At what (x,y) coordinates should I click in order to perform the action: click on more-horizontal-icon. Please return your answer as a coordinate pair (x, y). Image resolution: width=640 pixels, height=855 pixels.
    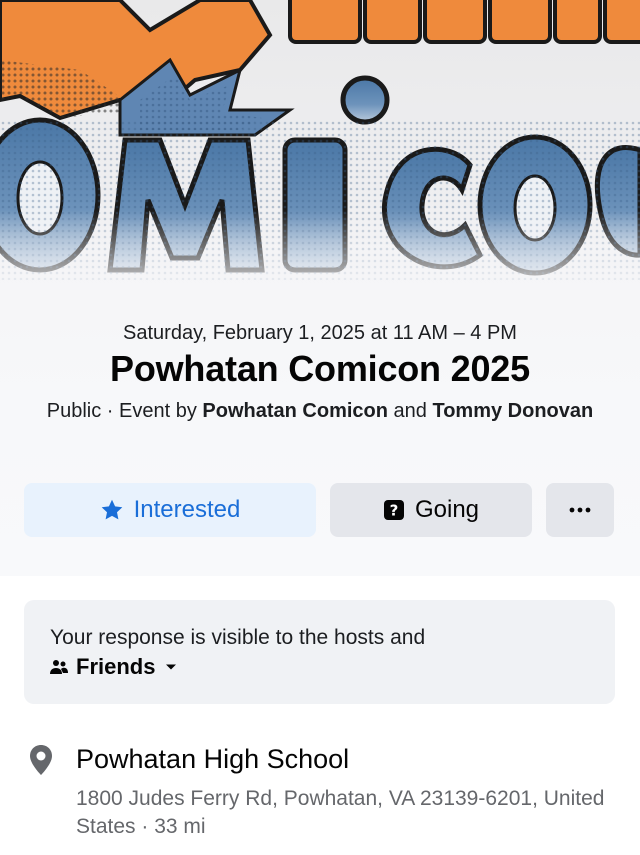
    Looking at the image, I should click on (580, 510).